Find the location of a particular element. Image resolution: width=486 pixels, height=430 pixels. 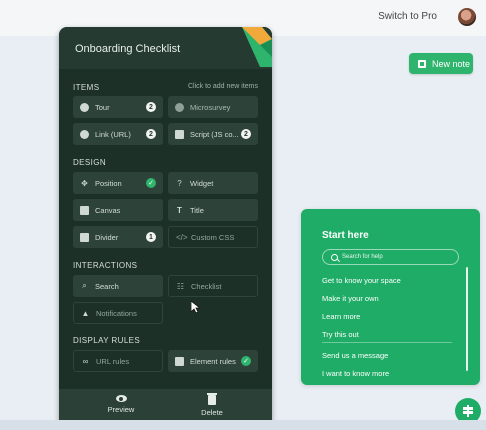

switch-to-pro-link: Switch to Pro is located at coordinates (407, 16).